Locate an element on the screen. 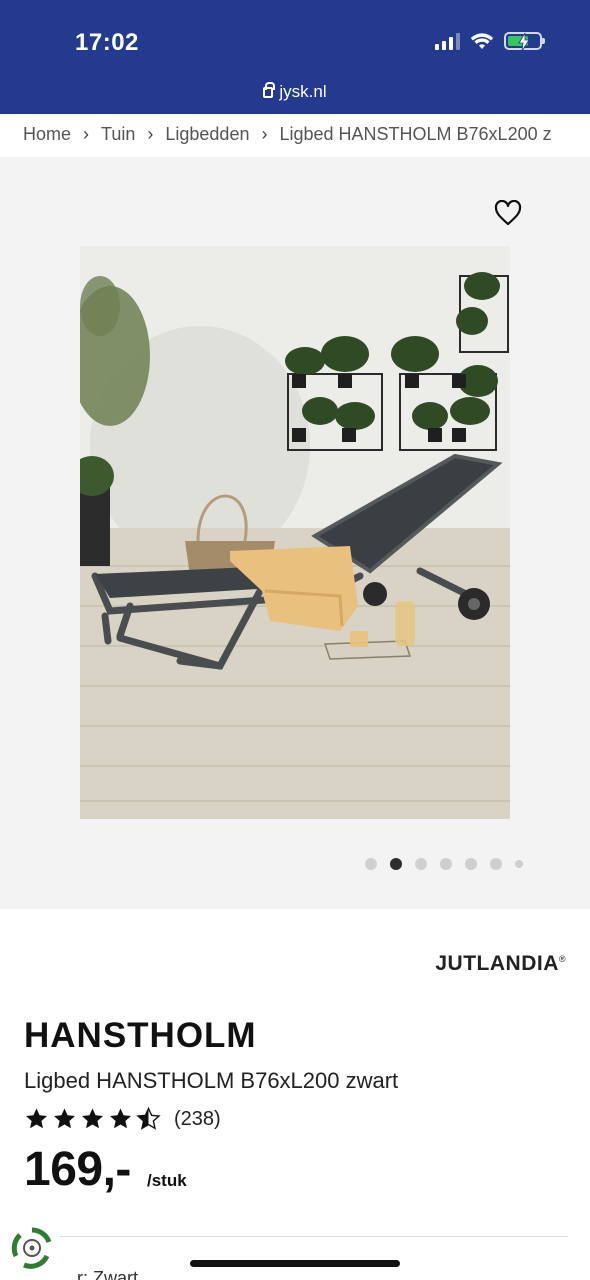 The image size is (590, 1280). brand-logo: JUTLANDIA® is located at coordinates (500, 964).